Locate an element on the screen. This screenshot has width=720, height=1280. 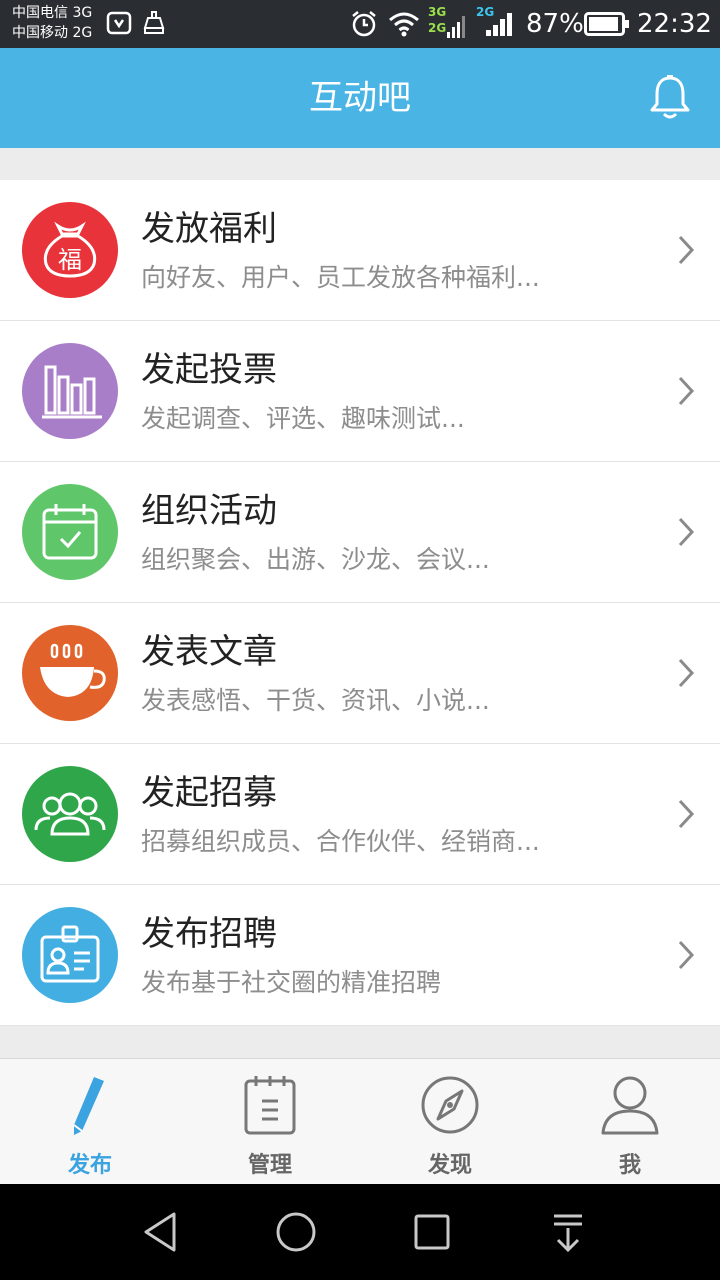
bar-chart-icon is located at coordinates (70, 391).